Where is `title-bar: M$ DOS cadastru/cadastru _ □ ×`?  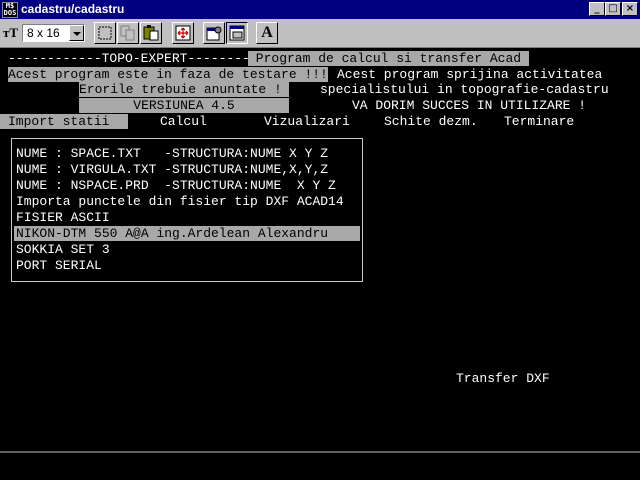
title-bar: M$ DOS cadastru/cadastru _ □ × is located at coordinates (320, 9).